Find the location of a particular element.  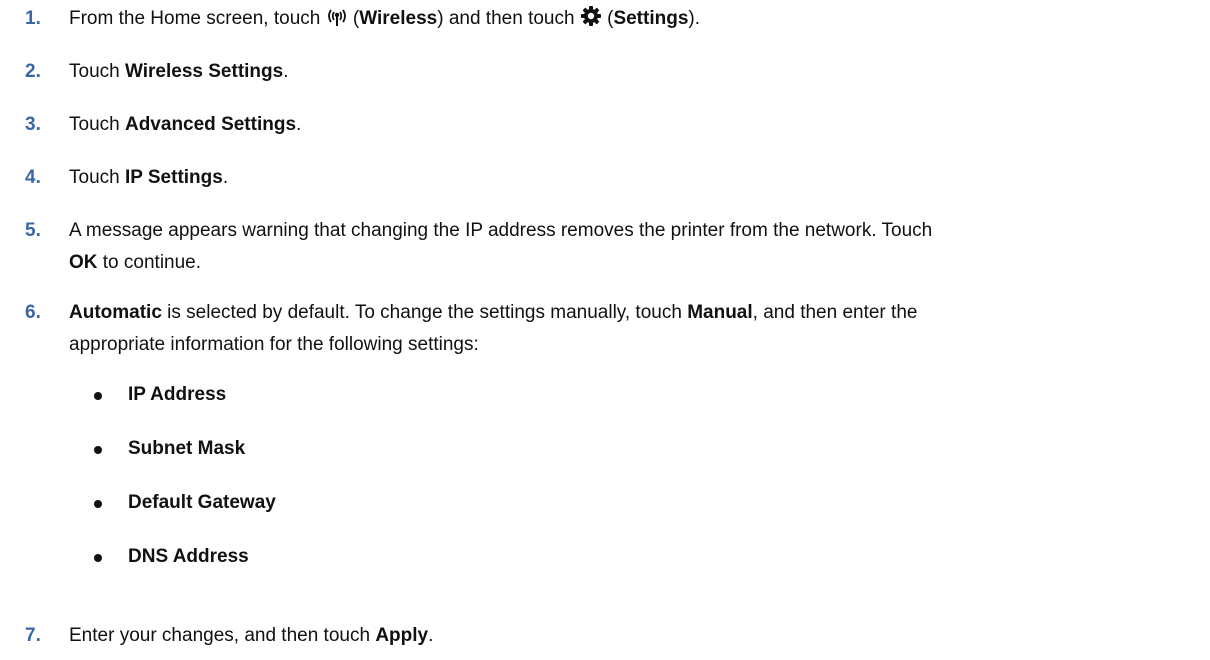

step-number: 2. is located at coordinates (33, 71).